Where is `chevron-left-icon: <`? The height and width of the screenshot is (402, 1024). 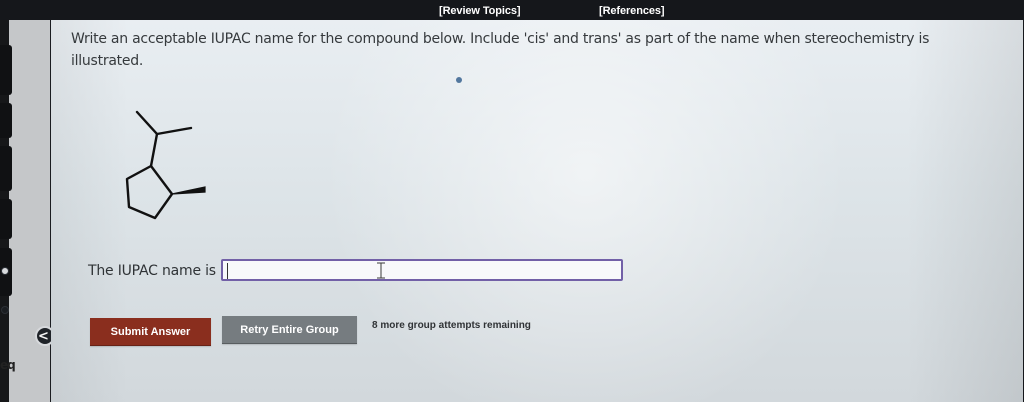
chevron-left-icon: < is located at coordinates (43, 336).